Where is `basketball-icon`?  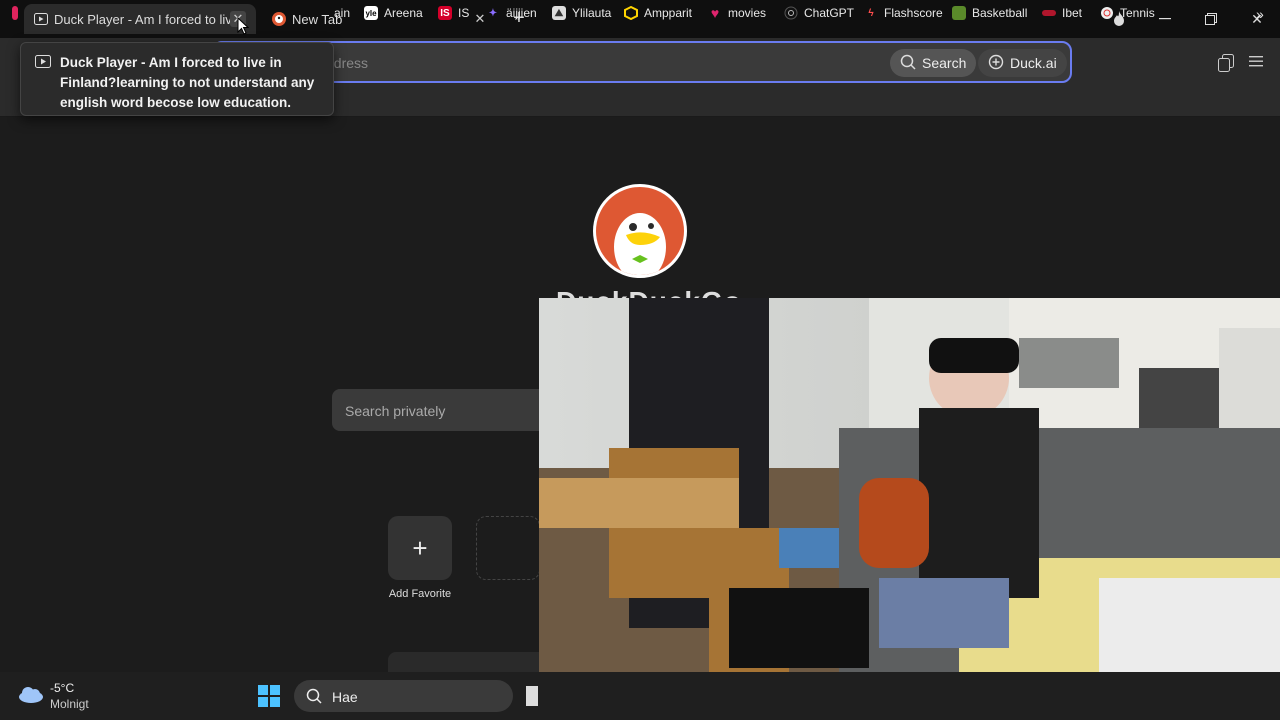 basketball-icon is located at coordinates (959, 13).